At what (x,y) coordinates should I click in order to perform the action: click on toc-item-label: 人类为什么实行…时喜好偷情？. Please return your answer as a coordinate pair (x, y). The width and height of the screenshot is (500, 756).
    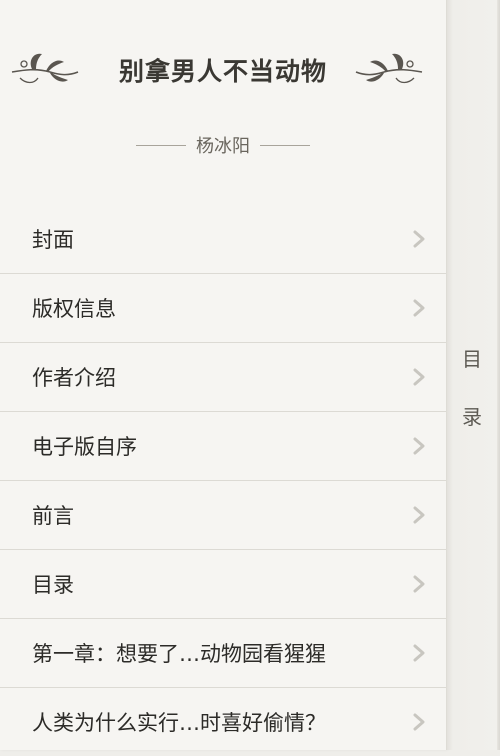
    Looking at the image, I should click on (179, 723).